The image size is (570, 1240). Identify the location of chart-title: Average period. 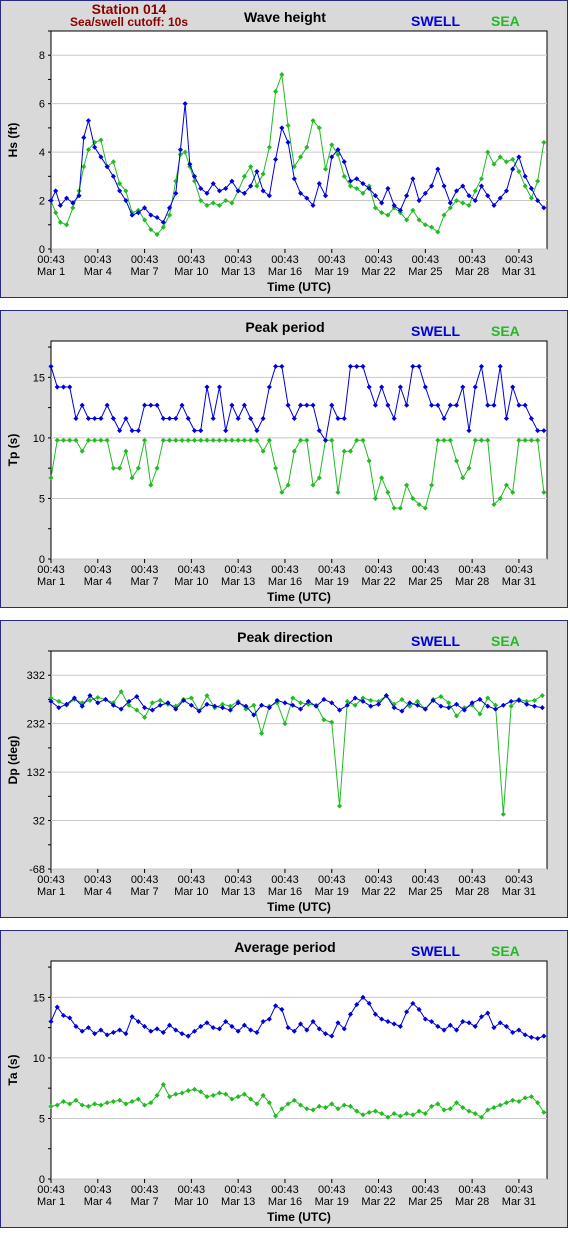
(284, 947).